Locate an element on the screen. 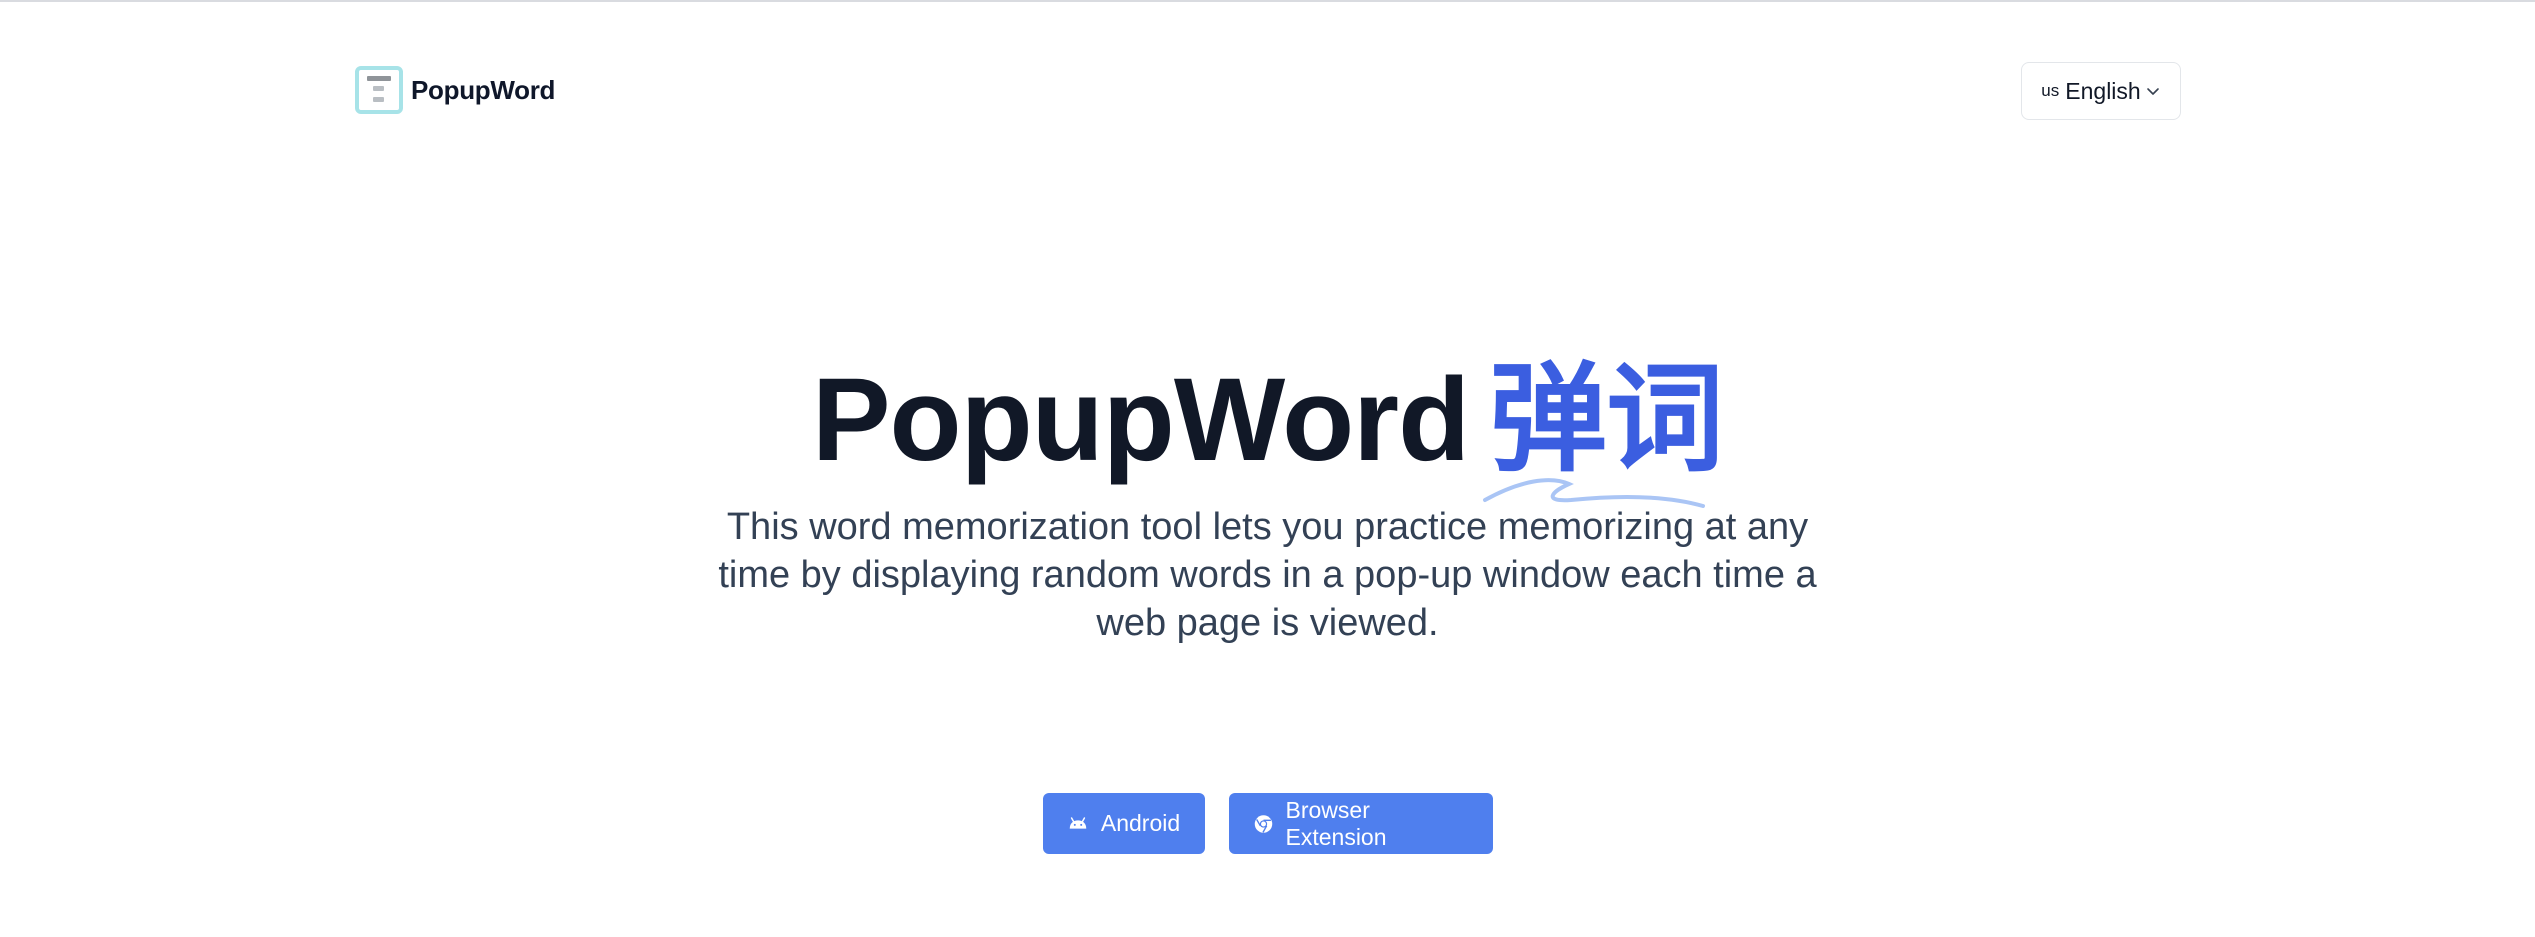 This screenshot has width=2535, height=937. hero-title-accent-text: 弹词 is located at coordinates (1606, 420).